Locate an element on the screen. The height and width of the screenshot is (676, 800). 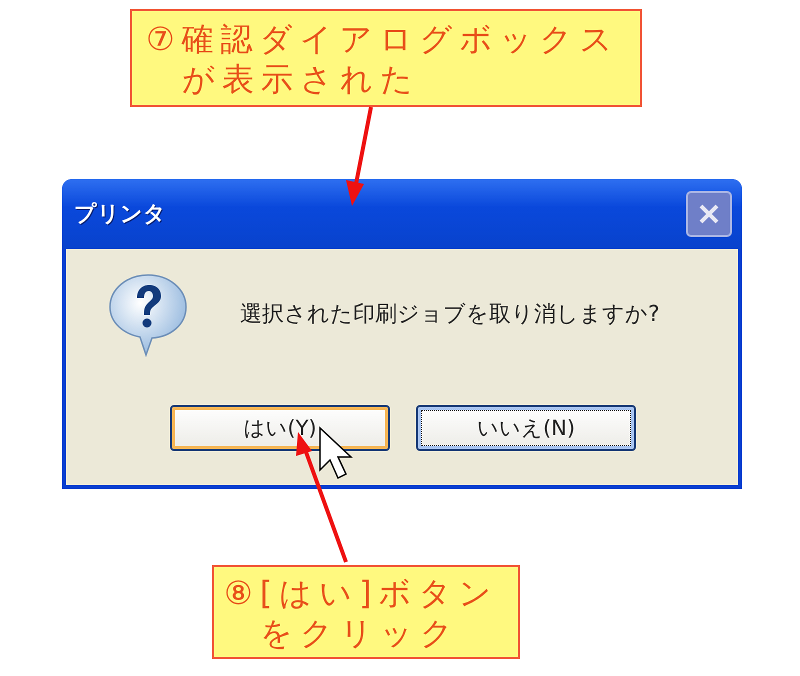
window-title: プリンタ is located at coordinates (120, 215).